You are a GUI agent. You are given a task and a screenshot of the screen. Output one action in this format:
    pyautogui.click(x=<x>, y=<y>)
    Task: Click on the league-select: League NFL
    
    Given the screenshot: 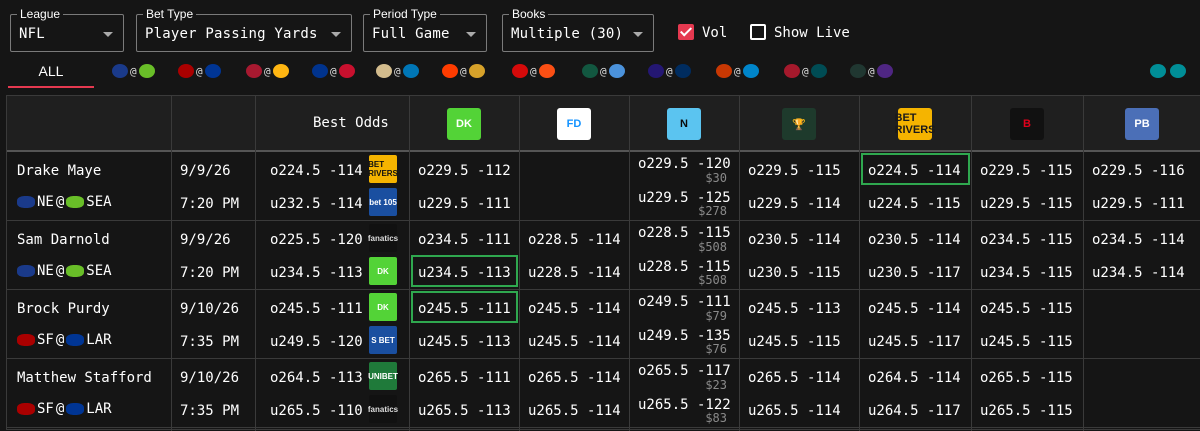 What is the action you would take?
    pyautogui.click(x=67, y=29)
    